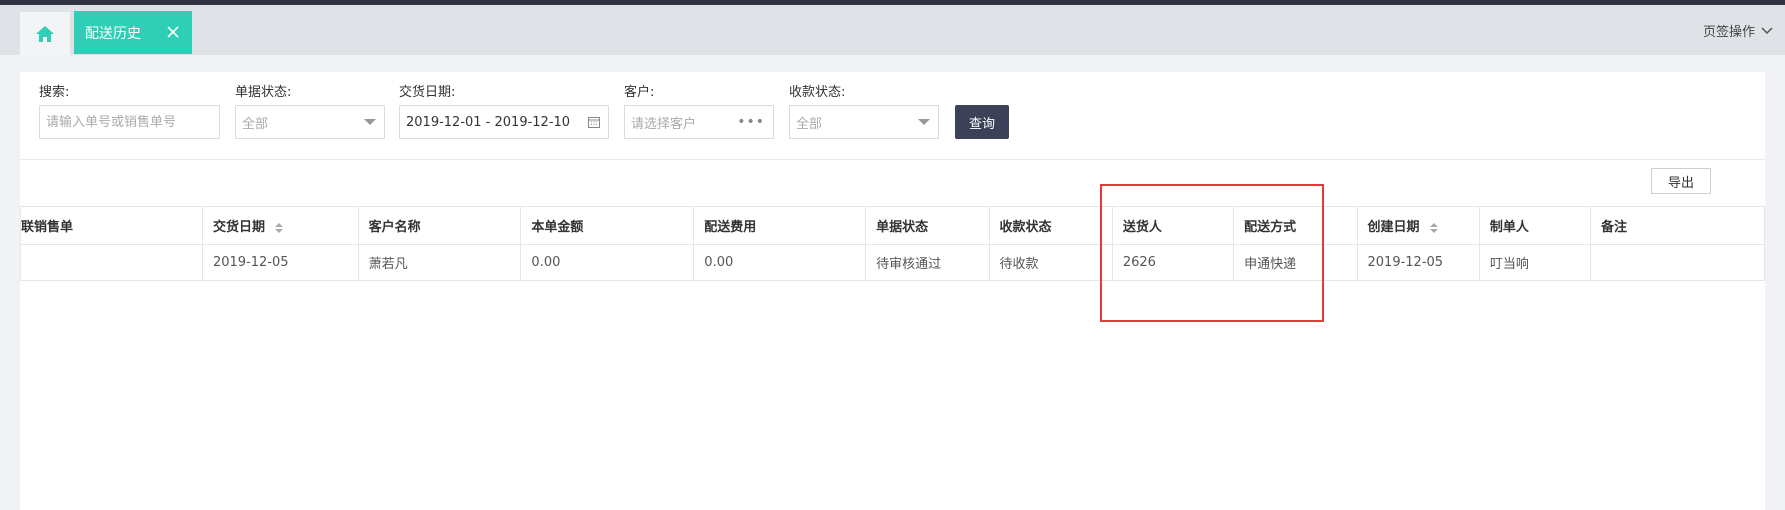 This screenshot has height=510, width=1785. What do you see at coordinates (594, 122) in the screenshot?
I see `calendar-icon` at bounding box center [594, 122].